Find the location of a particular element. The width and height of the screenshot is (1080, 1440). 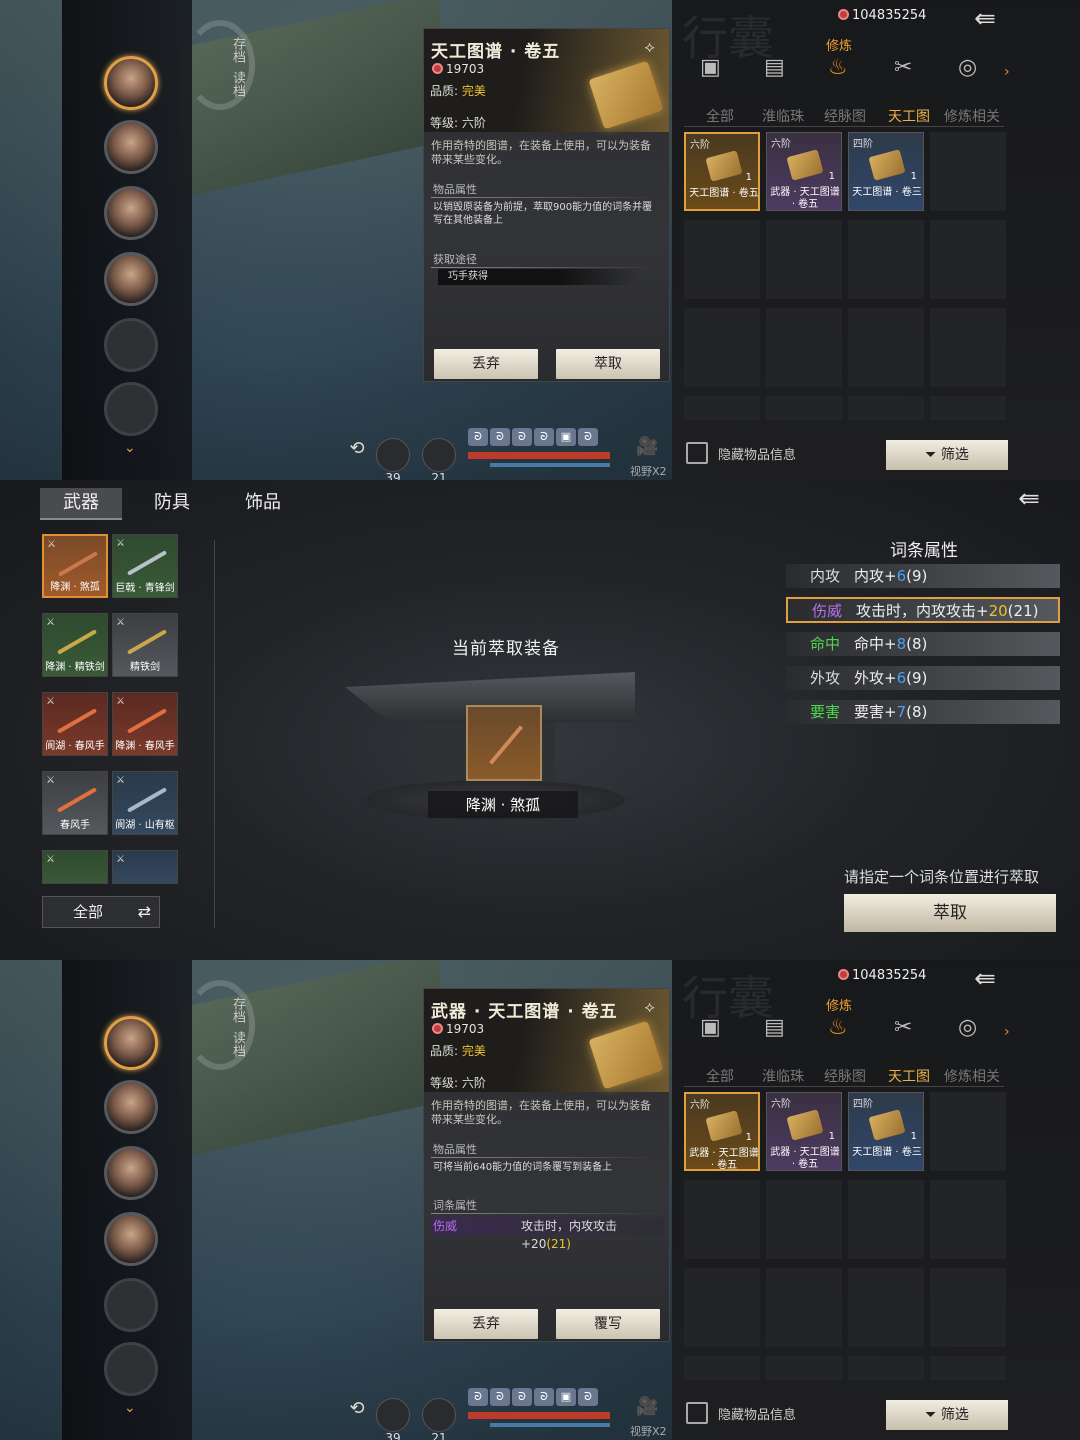

current-equip-slot is located at coordinates (504, 743).